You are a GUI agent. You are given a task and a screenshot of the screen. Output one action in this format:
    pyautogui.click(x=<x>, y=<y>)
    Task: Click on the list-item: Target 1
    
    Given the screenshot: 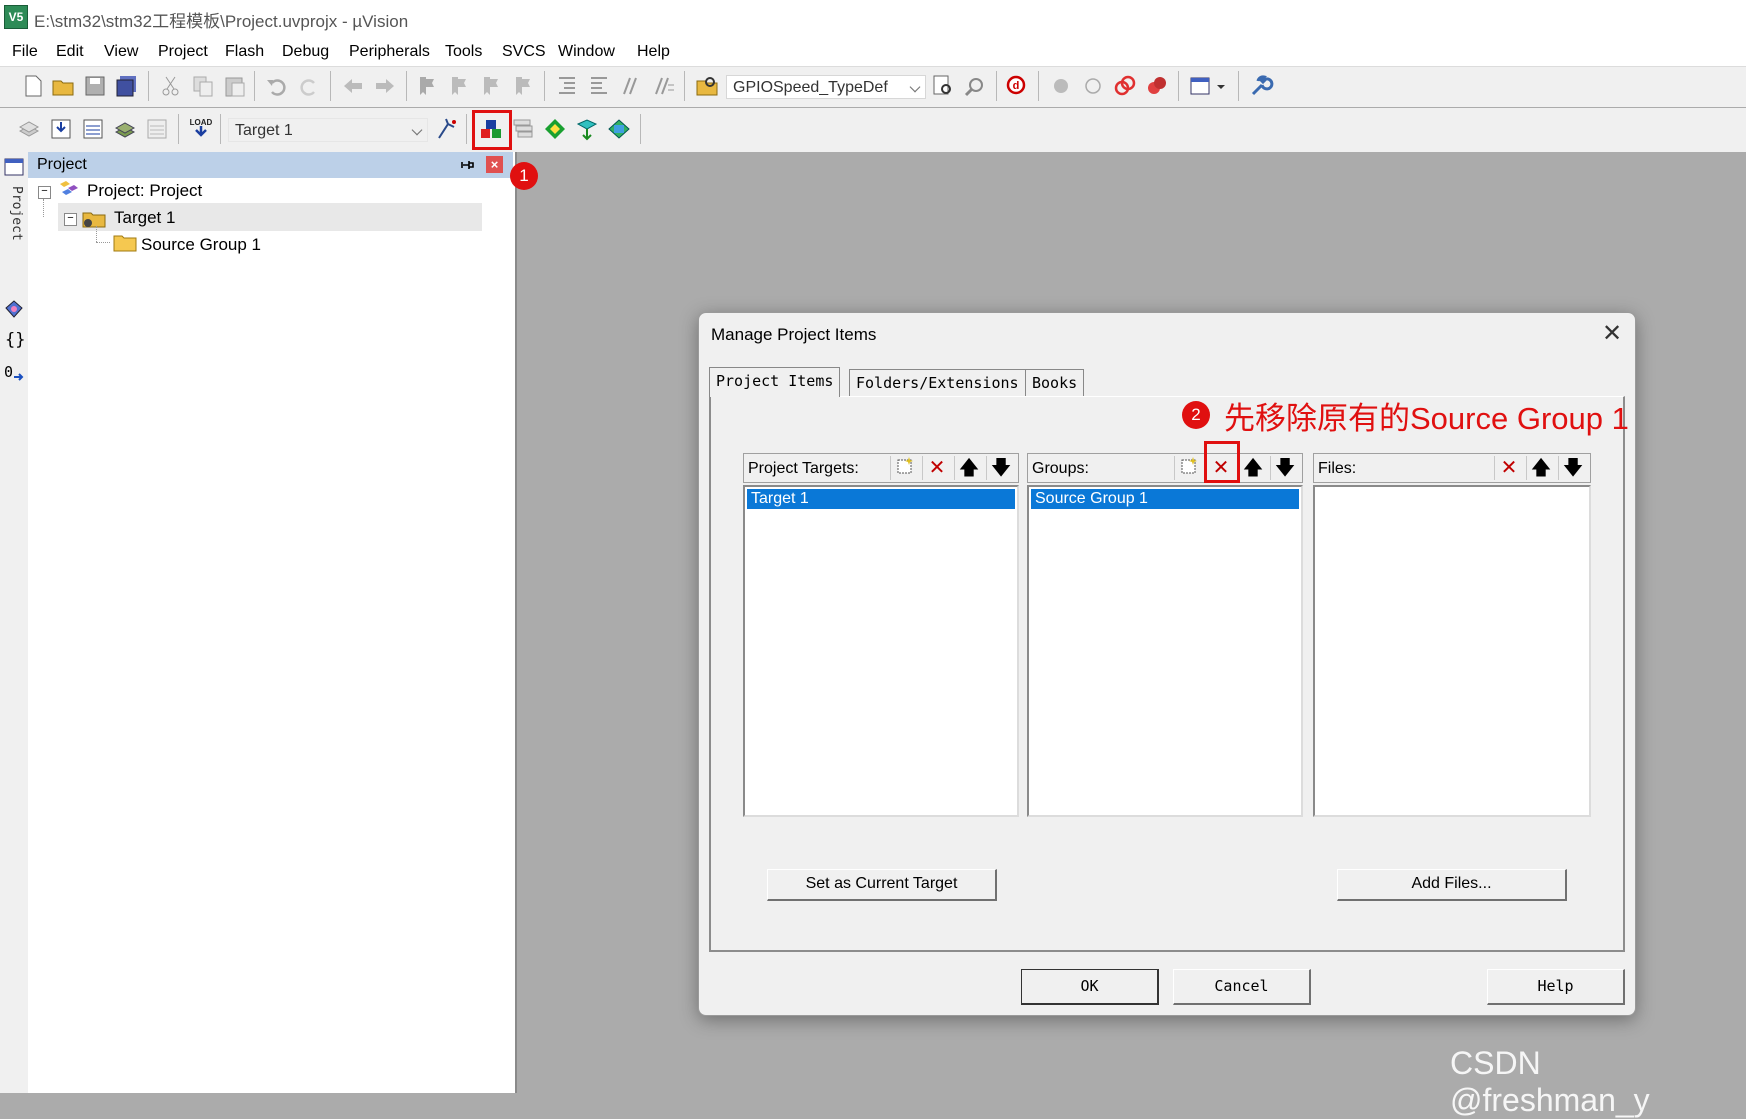 What is the action you would take?
    pyautogui.click(x=881, y=499)
    